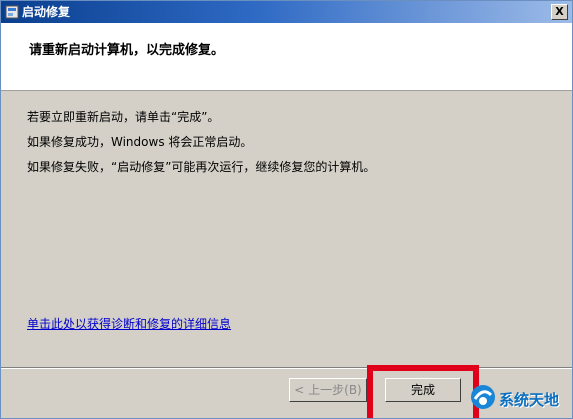  Describe the element at coordinates (12, 12) in the screenshot. I see `app-icon` at that location.